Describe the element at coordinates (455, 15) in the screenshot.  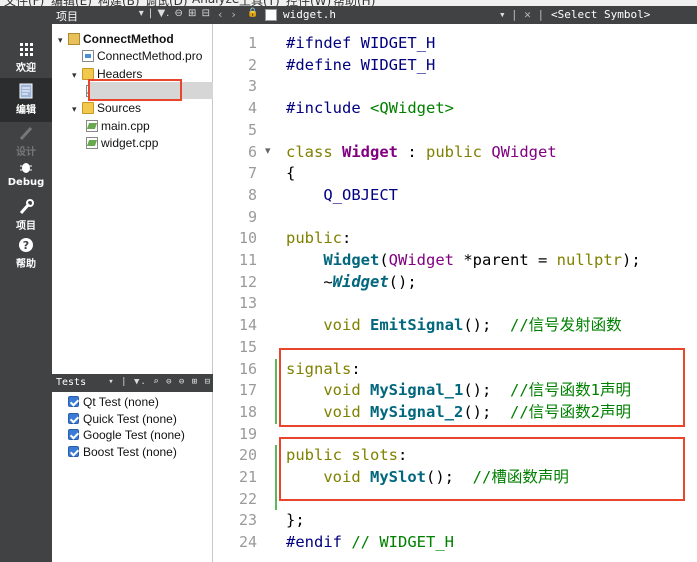
I see `editor-tab-bar: ‹ › 🔒 widget.h ▾ | ✕ | <Select Symbol>` at that location.